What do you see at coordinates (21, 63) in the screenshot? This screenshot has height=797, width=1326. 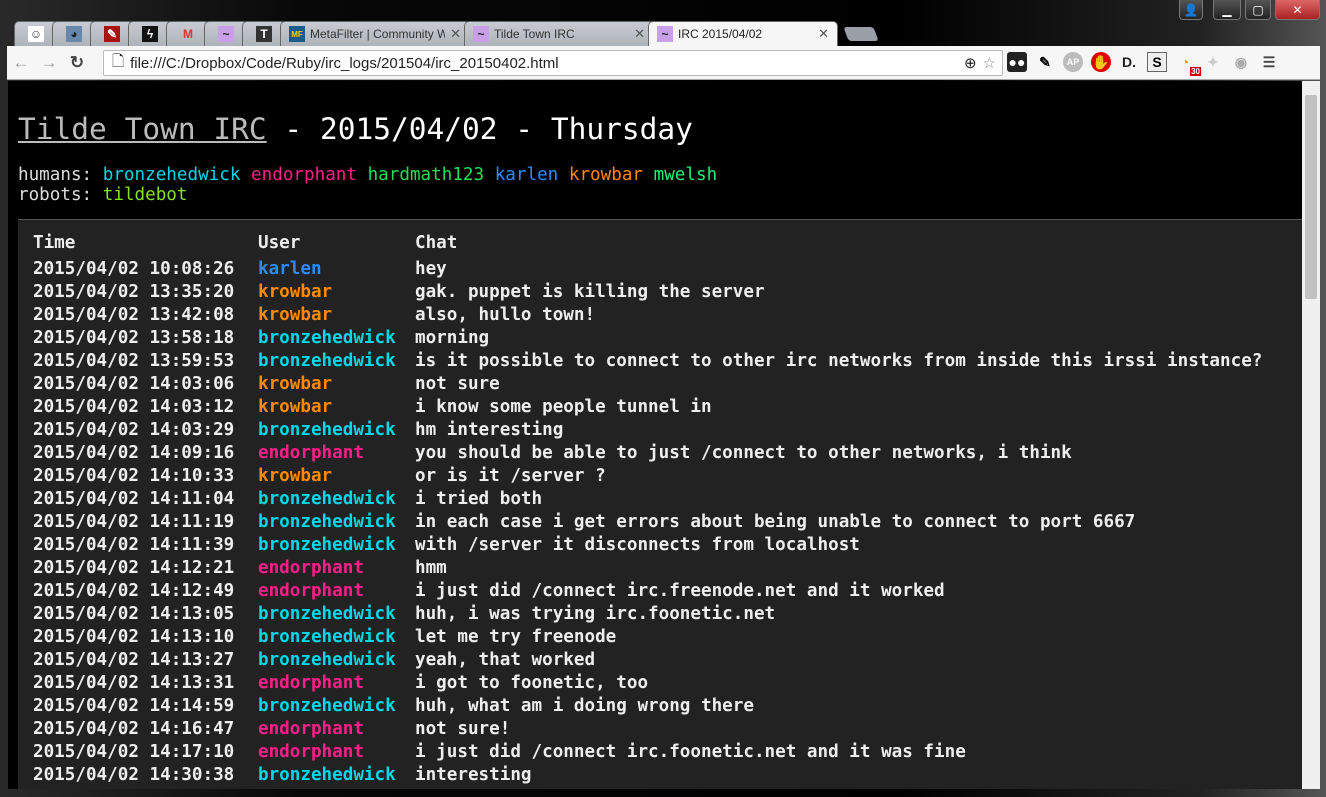 I see `back-button: ←` at bounding box center [21, 63].